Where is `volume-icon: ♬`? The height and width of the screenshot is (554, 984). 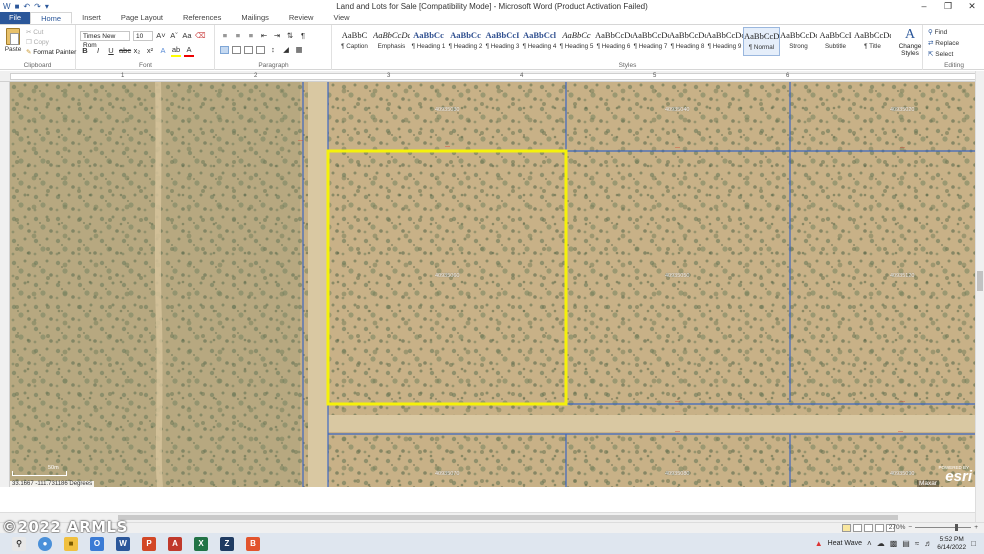
volume-icon: ♬ is located at coordinates (928, 543).